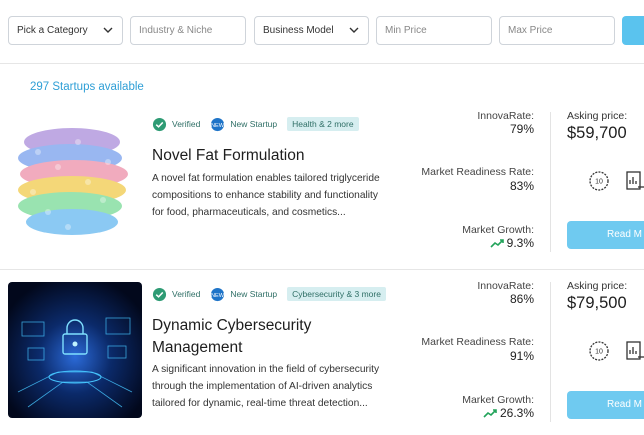 The width and height of the screenshot is (644, 435). Describe the element at coordinates (272, 337) in the screenshot. I see `listing-title: Dynamic Cybersecurity Management` at that location.